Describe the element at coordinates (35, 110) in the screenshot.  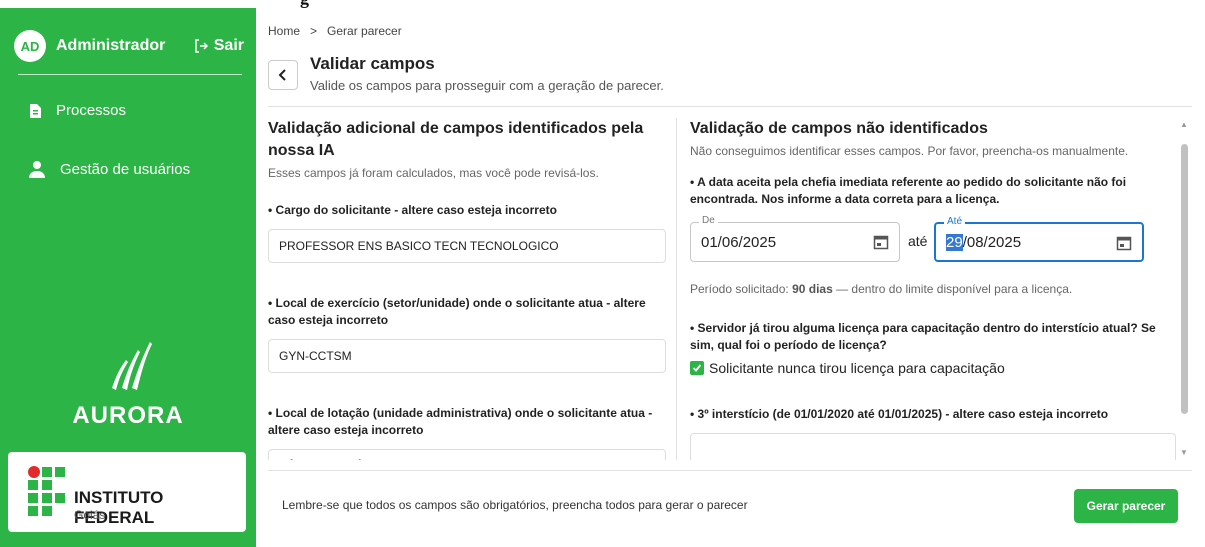
I see `document-icon` at that location.